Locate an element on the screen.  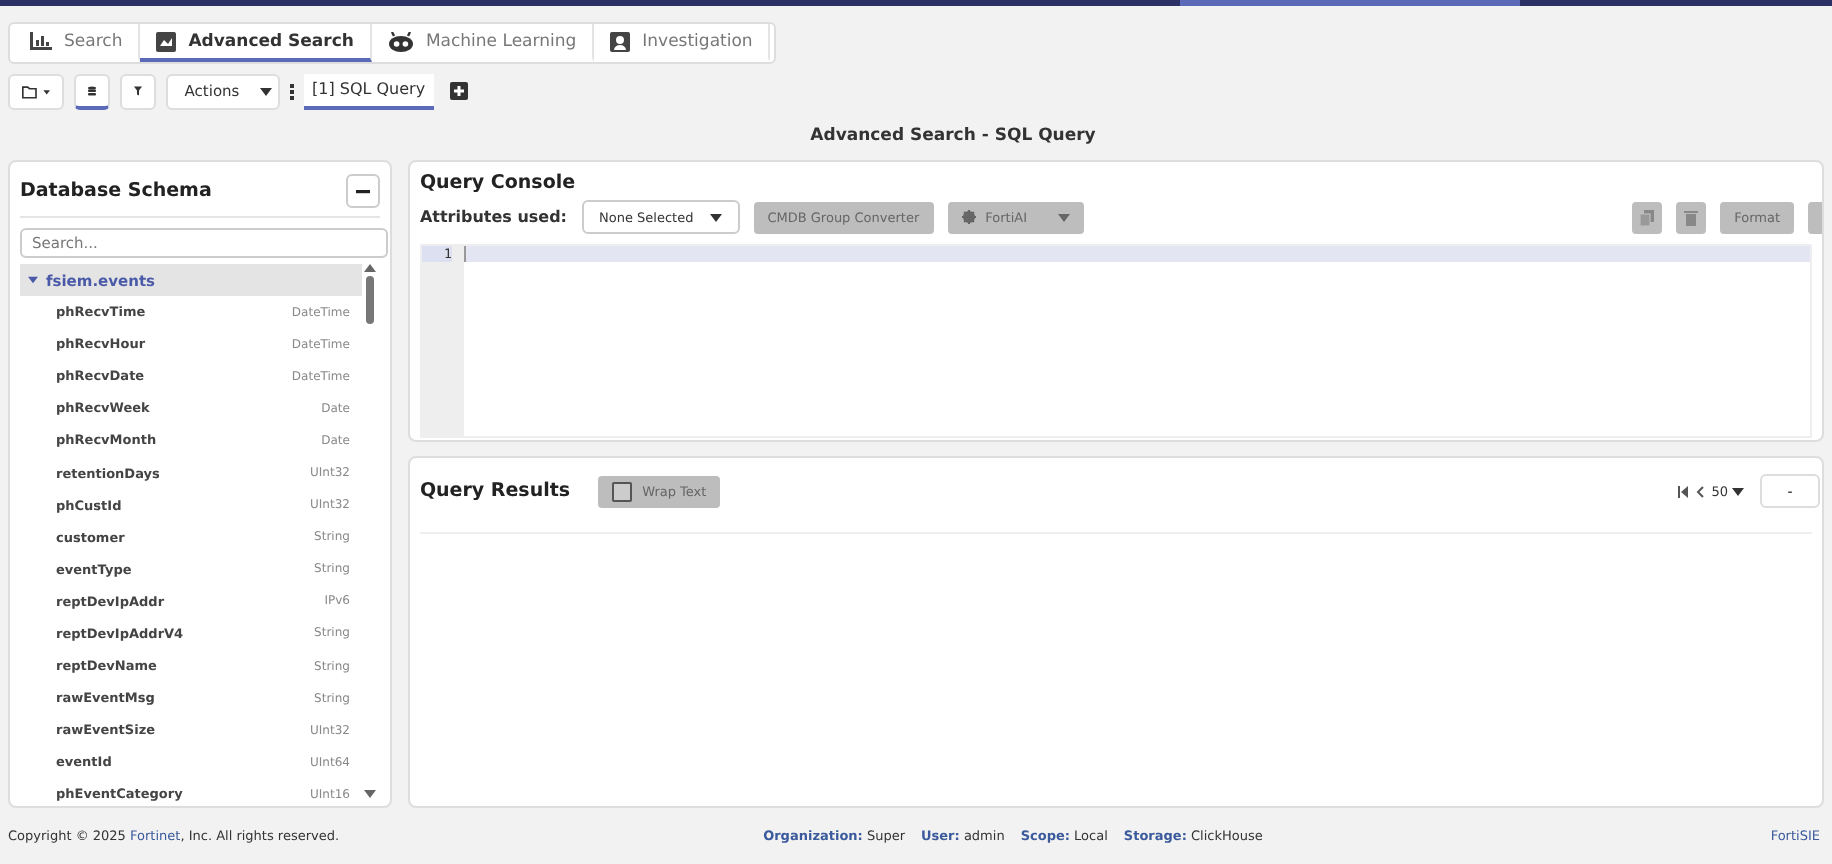
collapse-button is located at coordinates (362, 191).